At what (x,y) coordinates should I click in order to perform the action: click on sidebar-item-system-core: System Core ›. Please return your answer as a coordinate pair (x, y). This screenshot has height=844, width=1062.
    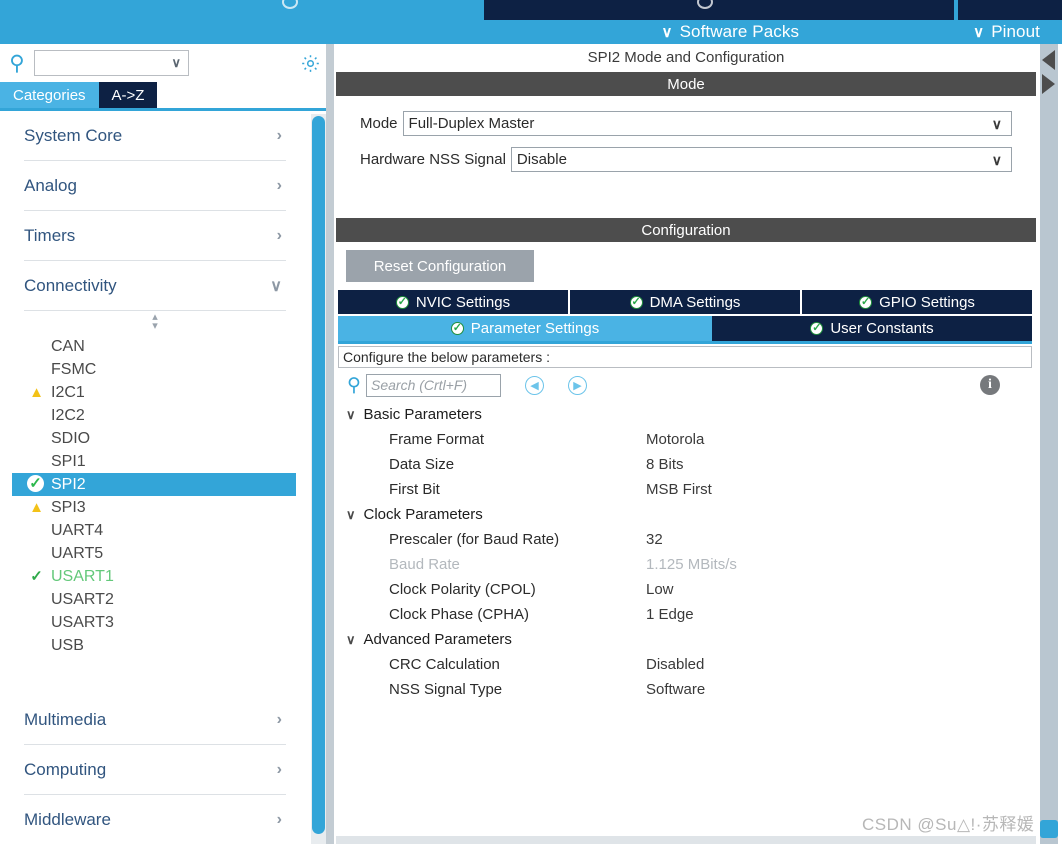
    Looking at the image, I should click on (155, 136).